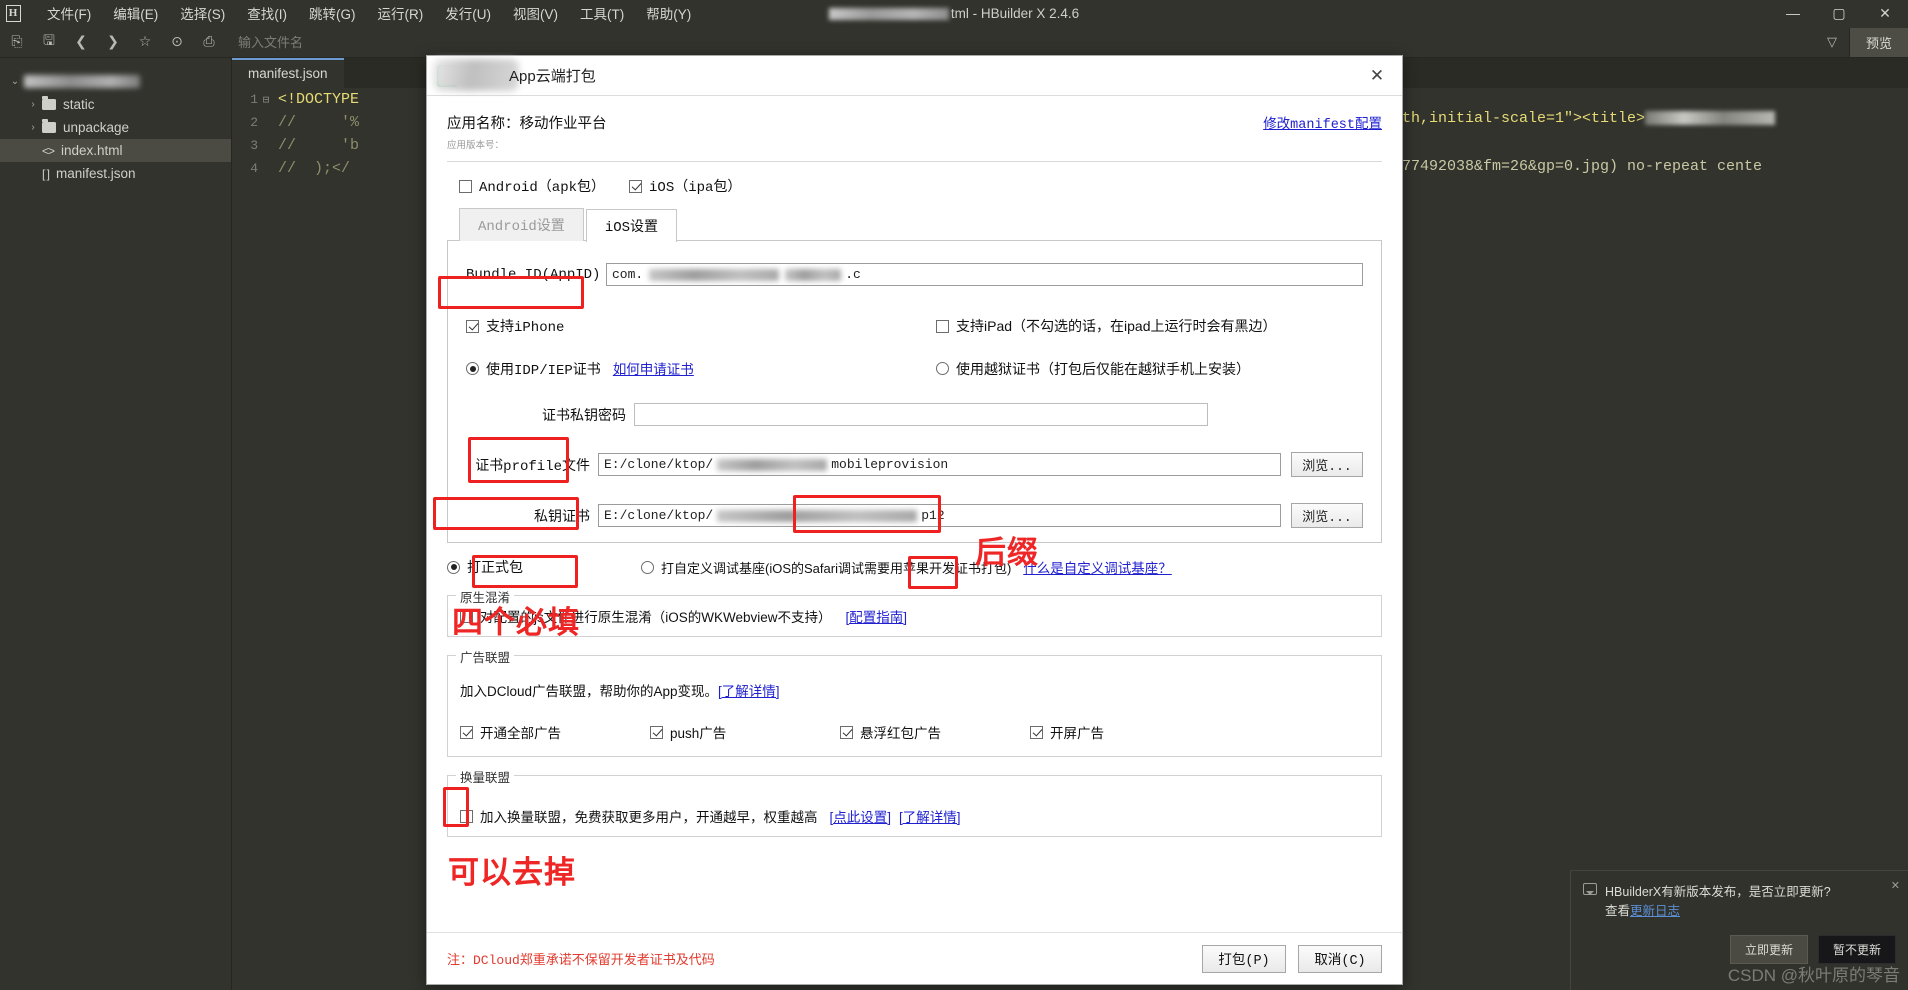 This screenshot has width=1908, height=990. I want to click on dialog-footer: 注：DCloud郑重承诺不保留开发者证书及代码 打包(P) 取消(C), so click(914, 958).